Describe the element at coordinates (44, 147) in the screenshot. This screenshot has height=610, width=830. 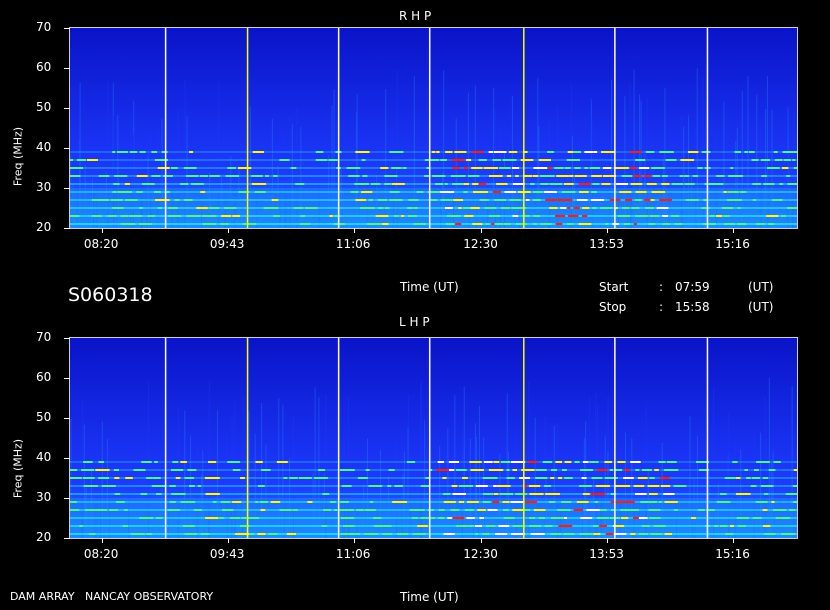
I see `y-tick-label: 40` at that location.